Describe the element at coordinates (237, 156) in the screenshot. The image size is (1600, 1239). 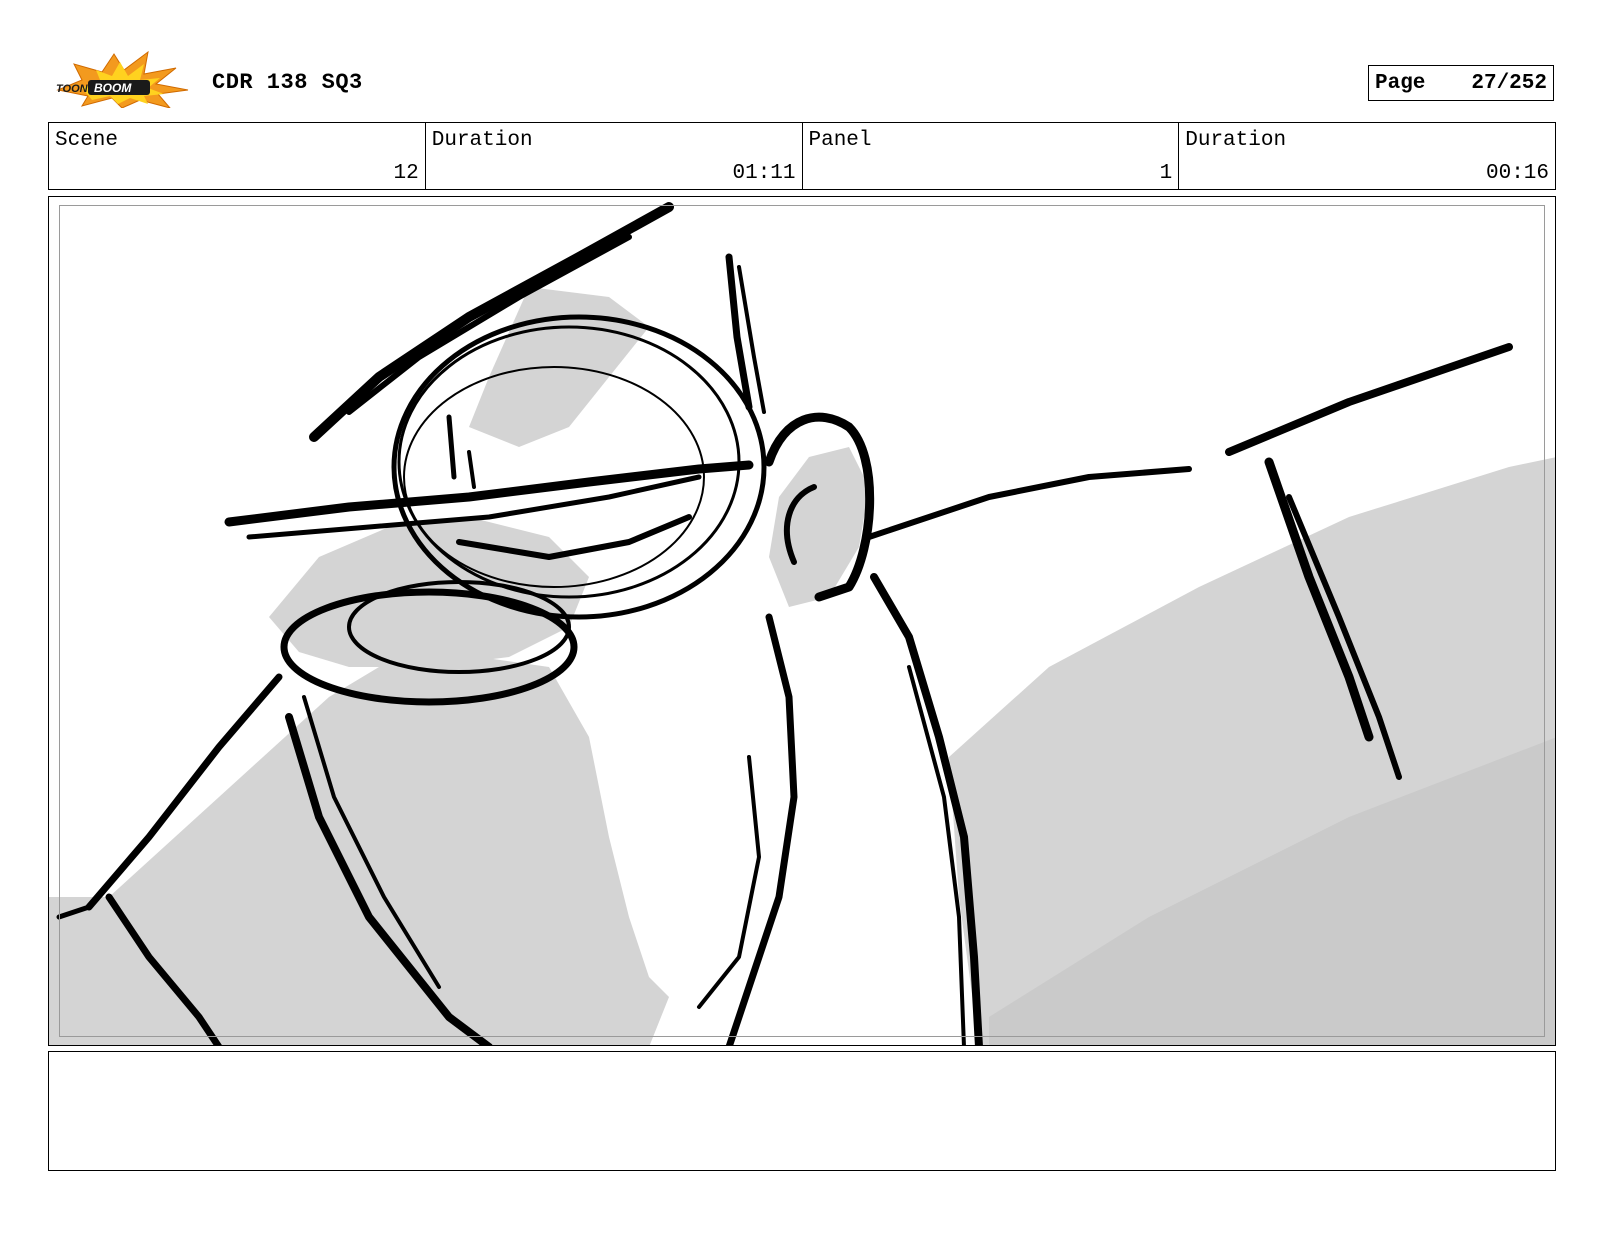
I see `scene-cell: Scene 12` at that location.